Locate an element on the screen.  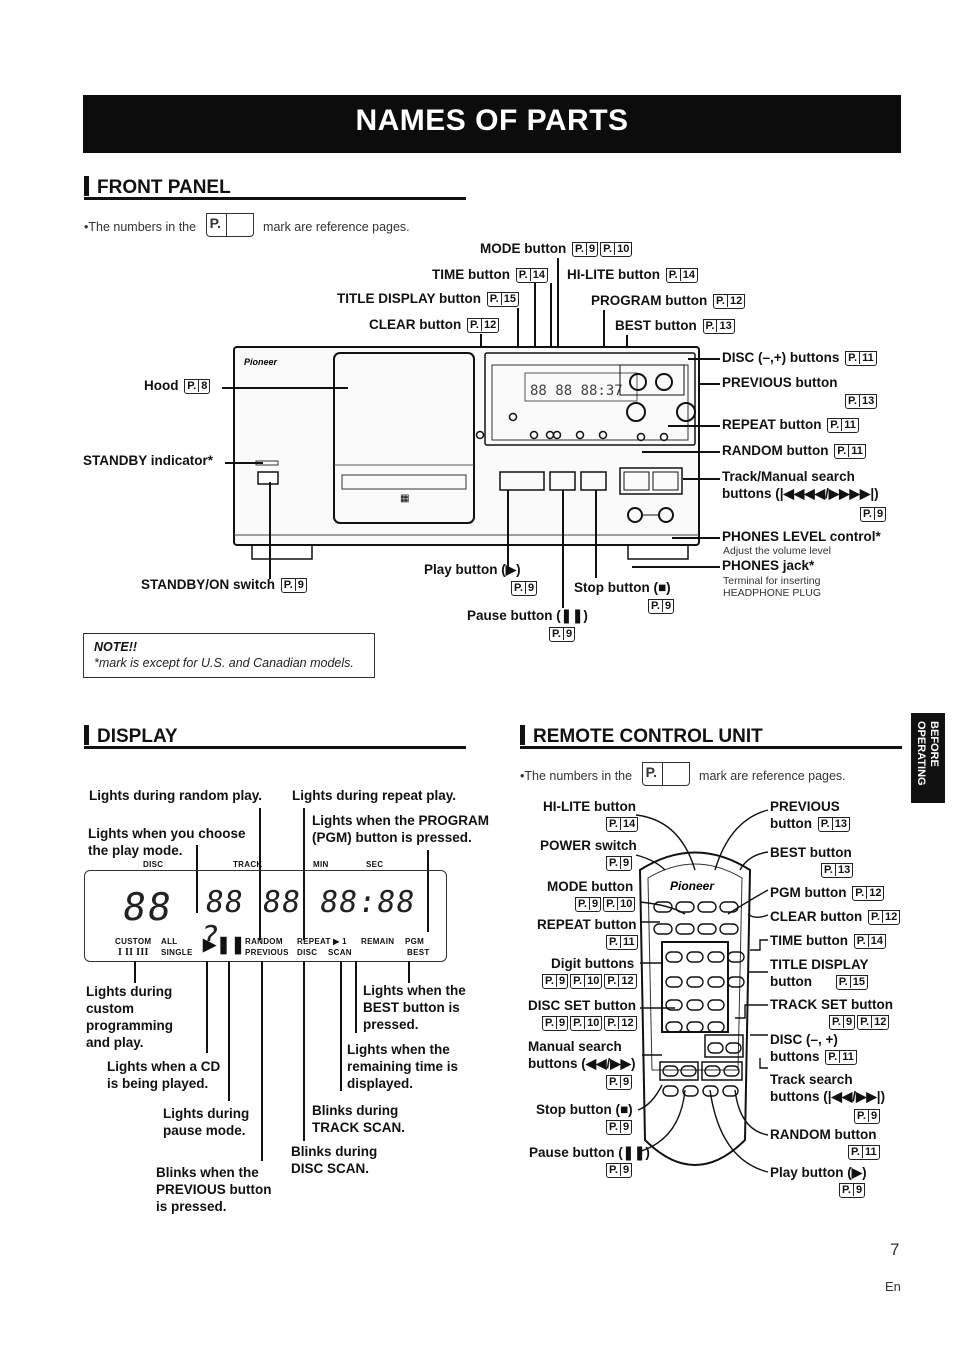
label-stop-button: Stop button (■) is located at coordinates (622, 587).